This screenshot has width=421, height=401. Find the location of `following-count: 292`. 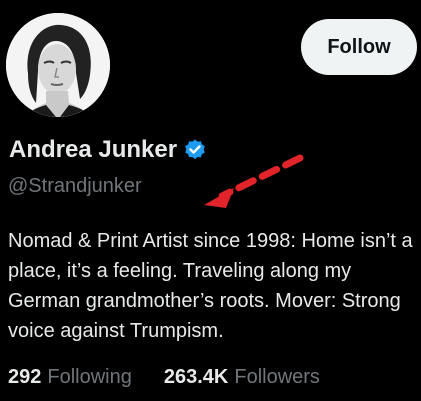

following-count: 292 is located at coordinates (25, 377).